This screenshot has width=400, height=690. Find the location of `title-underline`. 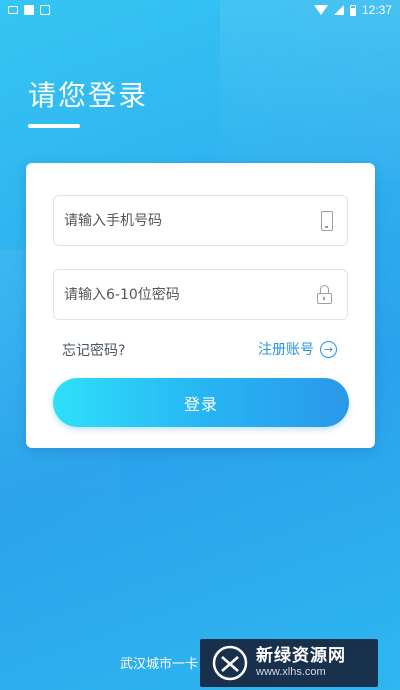

title-underline is located at coordinates (54, 126).